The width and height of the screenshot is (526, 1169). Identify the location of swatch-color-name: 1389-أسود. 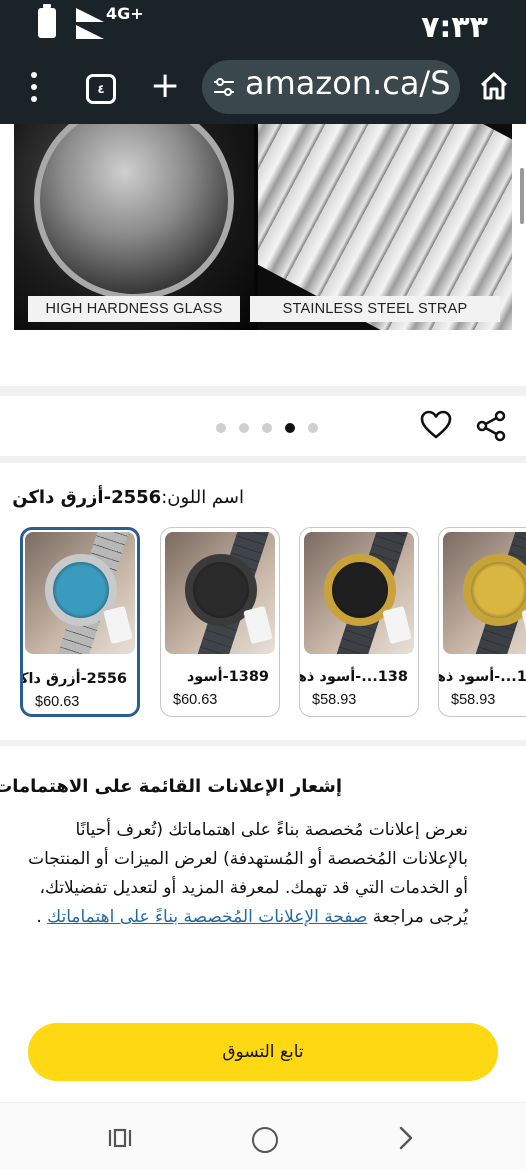
(227, 677).